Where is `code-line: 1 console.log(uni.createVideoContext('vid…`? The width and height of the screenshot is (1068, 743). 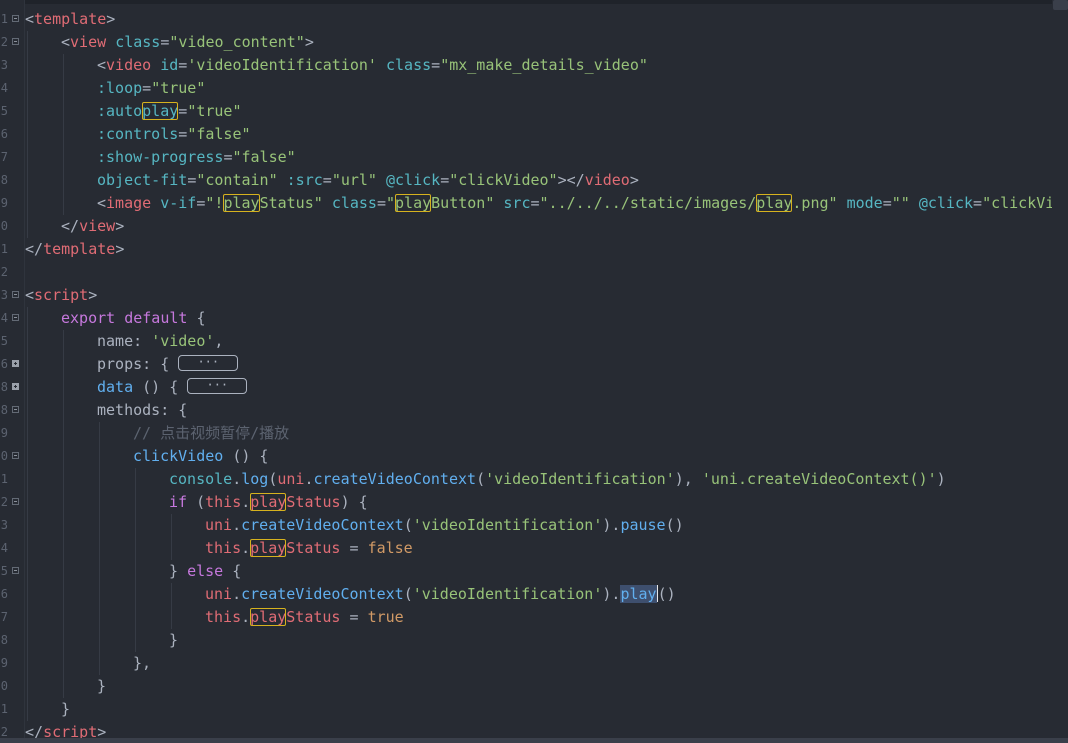 code-line: 1 console.log(uni.createVideoContext('vid… is located at coordinates (534, 479).